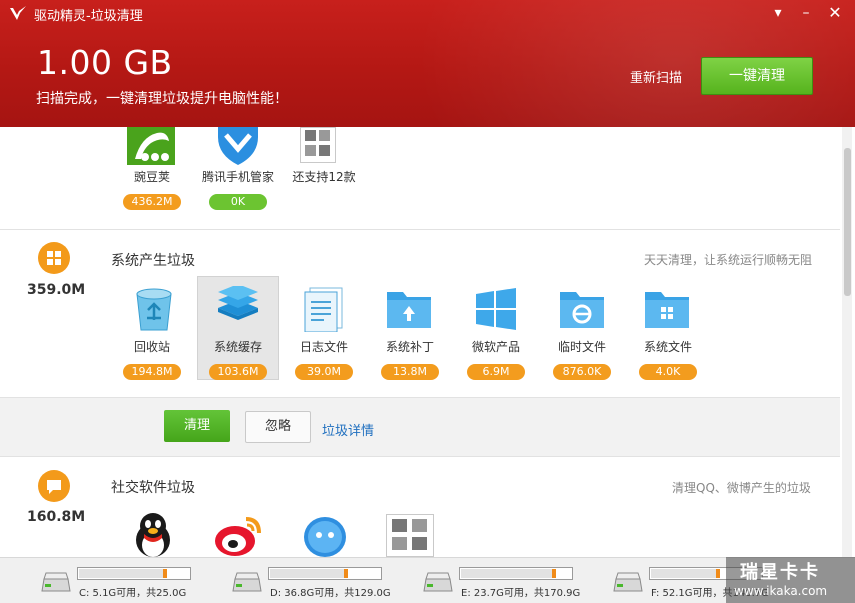 This screenshot has width=855, height=603. What do you see at coordinates (151, 146) in the screenshot?
I see `wandoujia-icon` at bounding box center [151, 146].